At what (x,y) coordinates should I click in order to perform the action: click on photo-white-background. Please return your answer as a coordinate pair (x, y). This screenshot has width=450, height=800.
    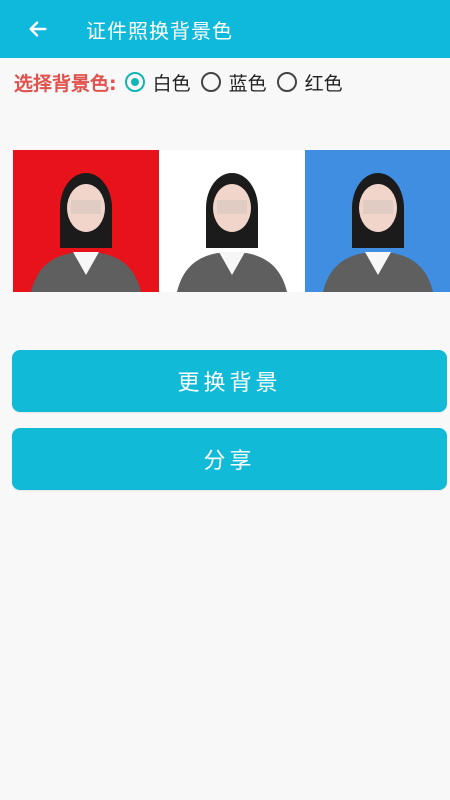
    Looking at the image, I should click on (232, 221).